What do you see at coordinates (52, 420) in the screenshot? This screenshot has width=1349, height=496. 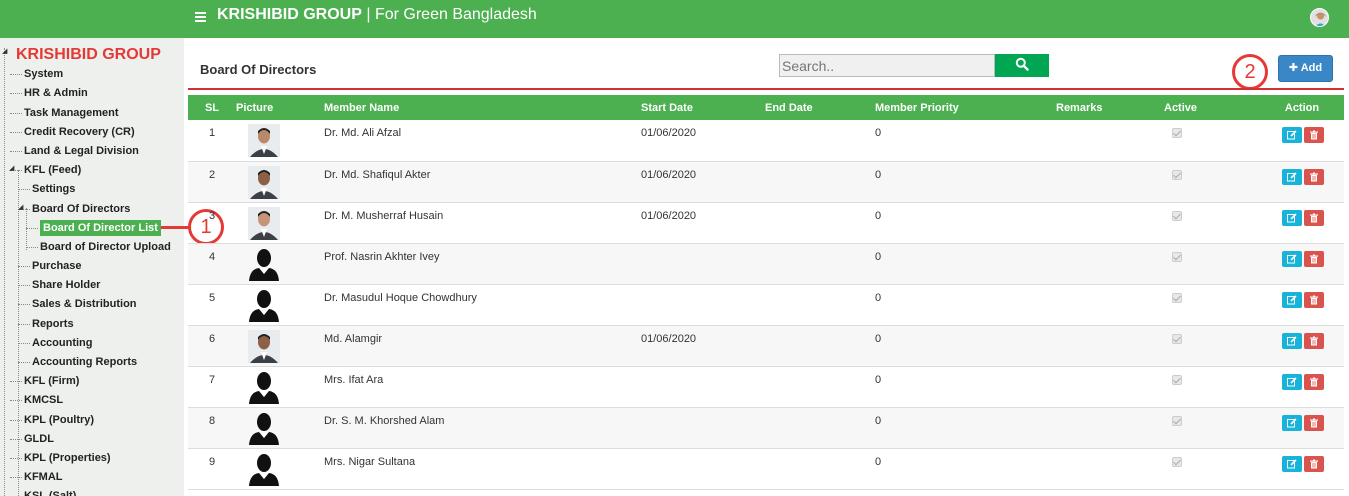 I see `sidebar-item-kpl-poultry: KPL (Poultry)` at bounding box center [52, 420].